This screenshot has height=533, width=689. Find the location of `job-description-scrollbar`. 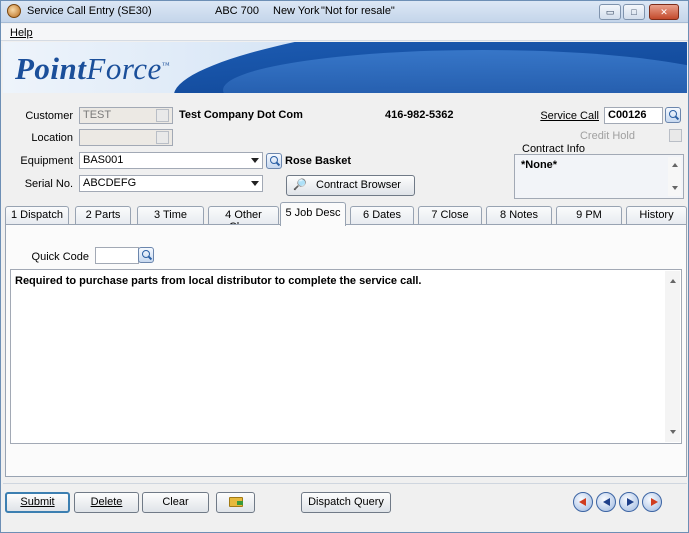

job-description-scrollbar is located at coordinates (672, 356).